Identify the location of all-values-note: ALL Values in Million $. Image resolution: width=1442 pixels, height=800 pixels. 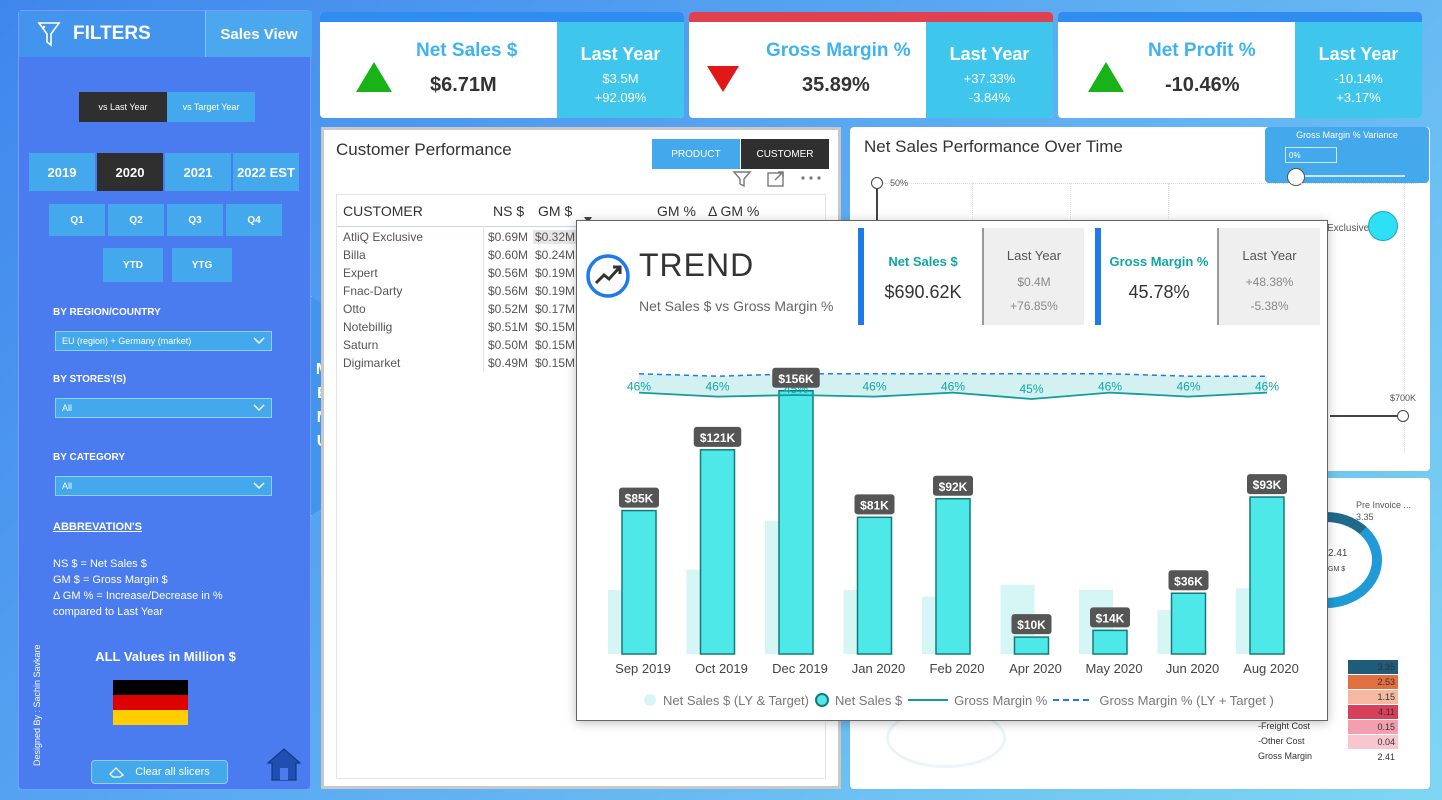
(165, 656).